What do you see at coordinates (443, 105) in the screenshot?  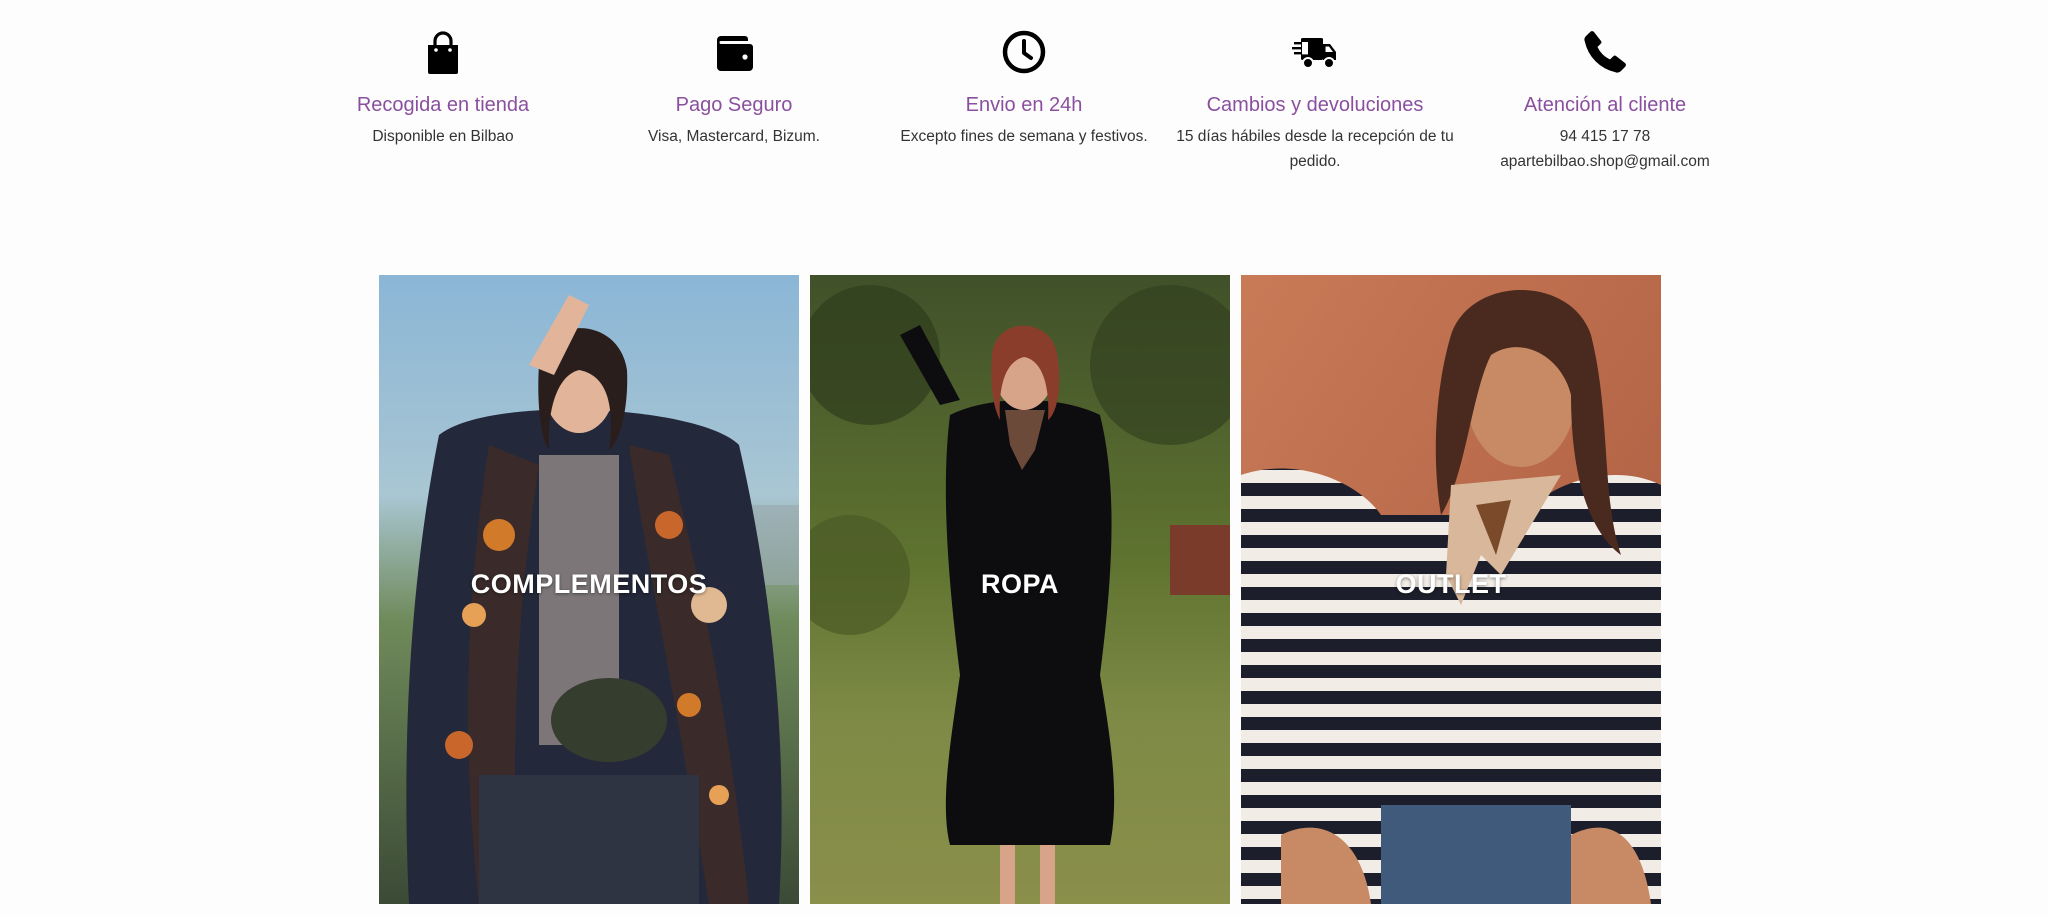 I see `feature-title: Recogida en tienda` at bounding box center [443, 105].